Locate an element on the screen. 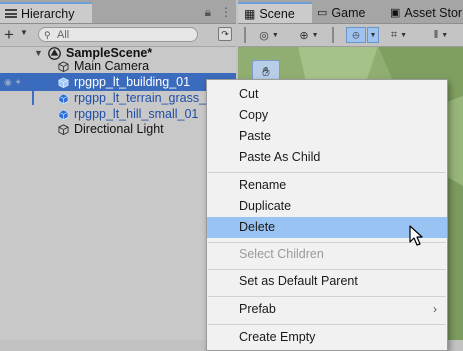  visibility-toggle-icon: ◉ ✦ is located at coordinates (14, 82).